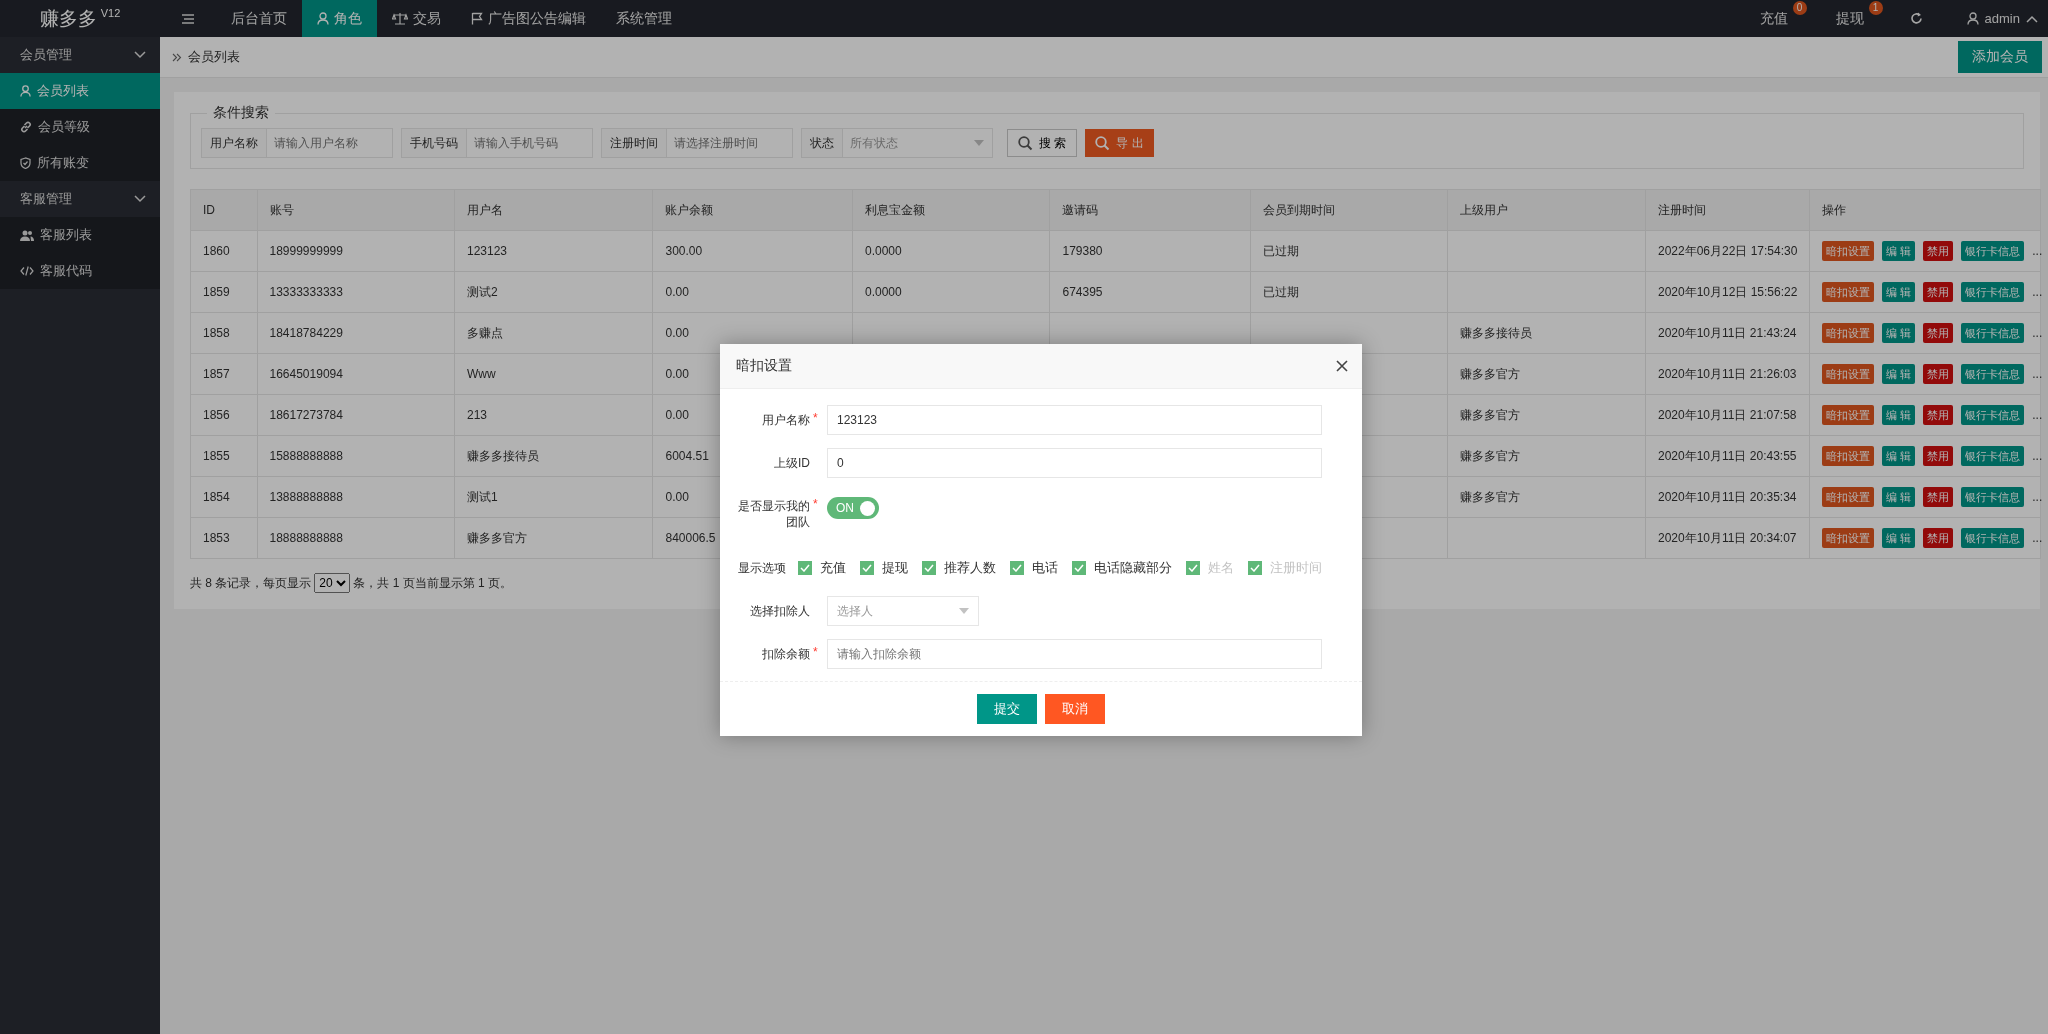  I want to click on breadcrumb: 会员列表, so click(214, 57).